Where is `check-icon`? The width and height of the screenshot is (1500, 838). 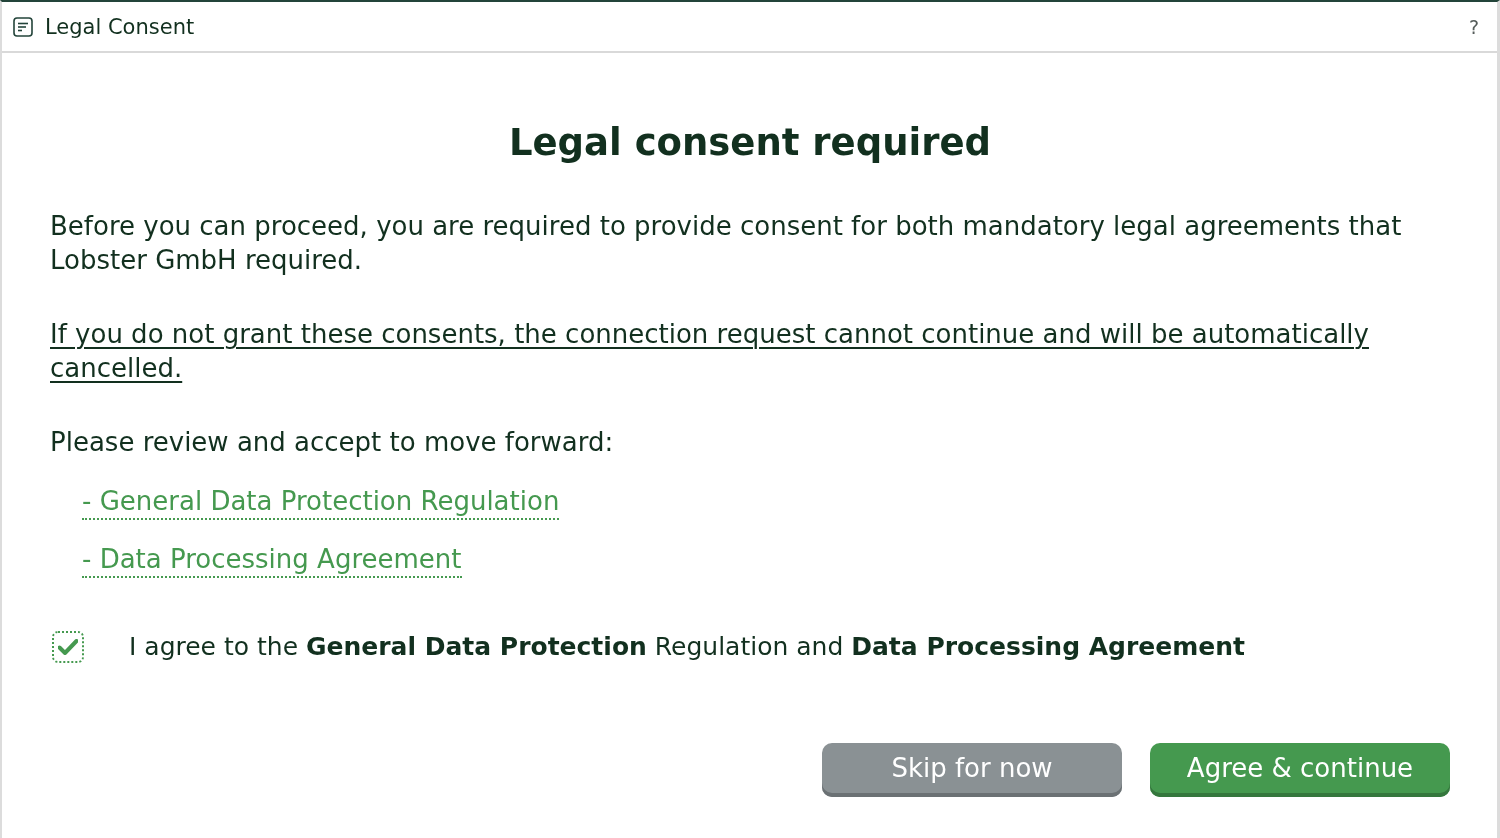
check-icon is located at coordinates (68, 647).